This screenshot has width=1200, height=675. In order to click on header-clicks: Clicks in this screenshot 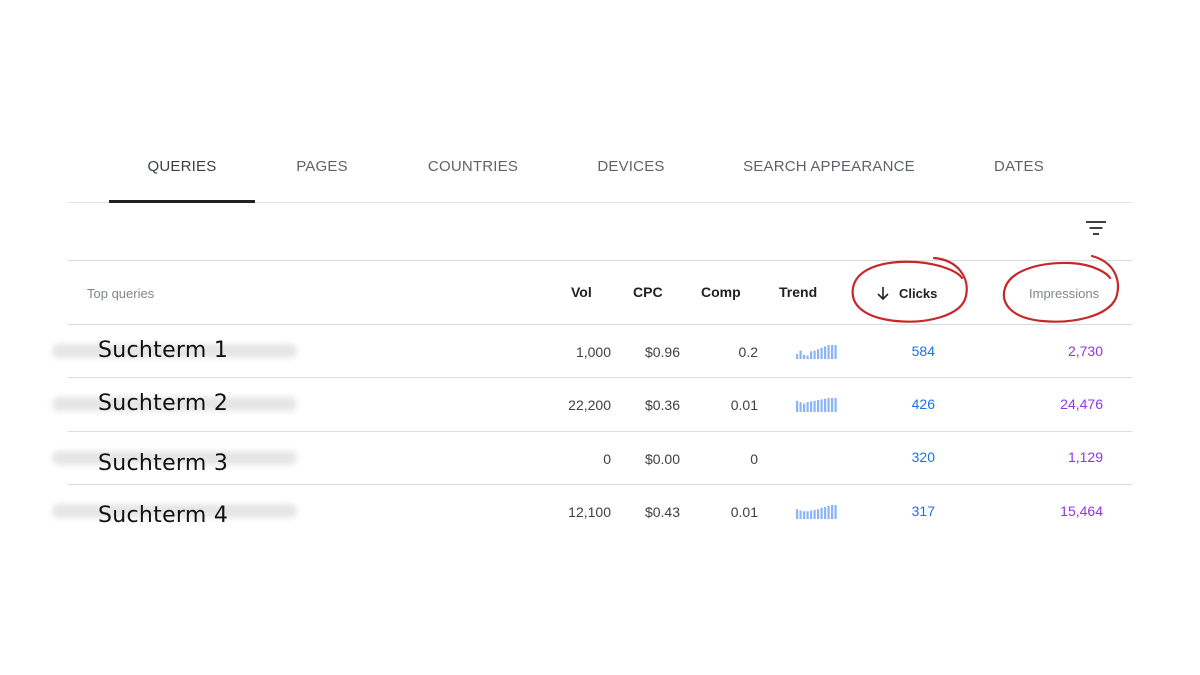, I will do `click(918, 293)`.